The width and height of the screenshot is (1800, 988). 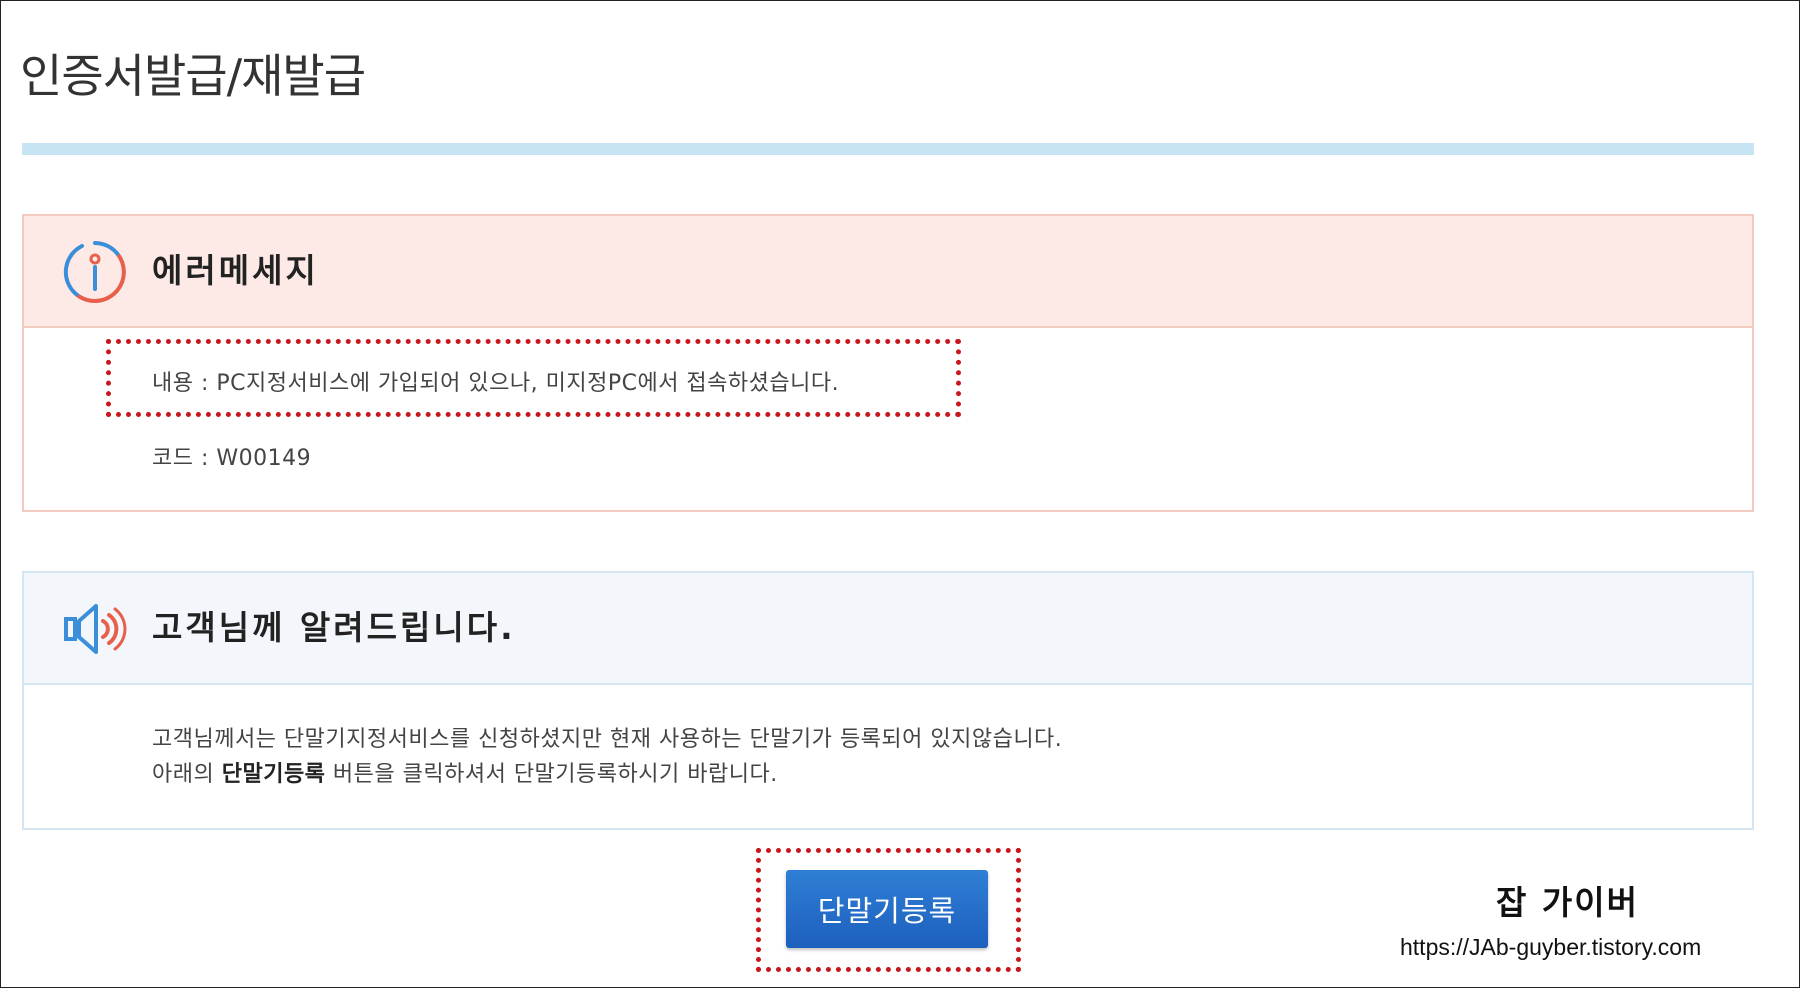 What do you see at coordinates (193, 76) in the screenshot?
I see `page-title: 인증서발급/재발급` at bounding box center [193, 76].